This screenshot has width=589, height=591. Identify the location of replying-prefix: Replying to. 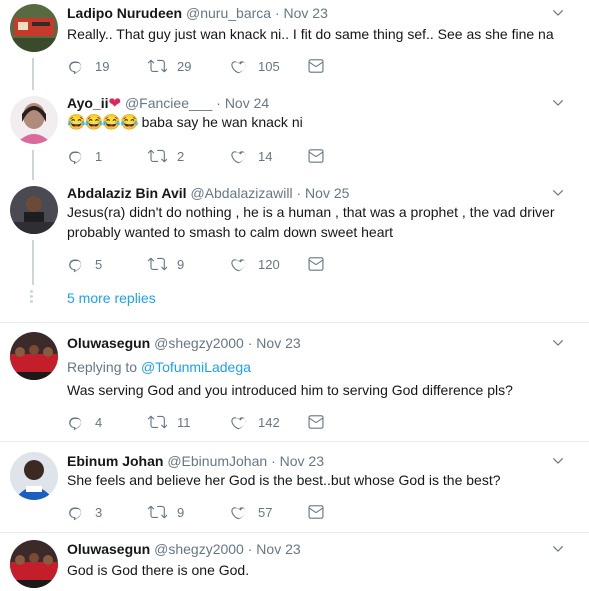
(102, 367).